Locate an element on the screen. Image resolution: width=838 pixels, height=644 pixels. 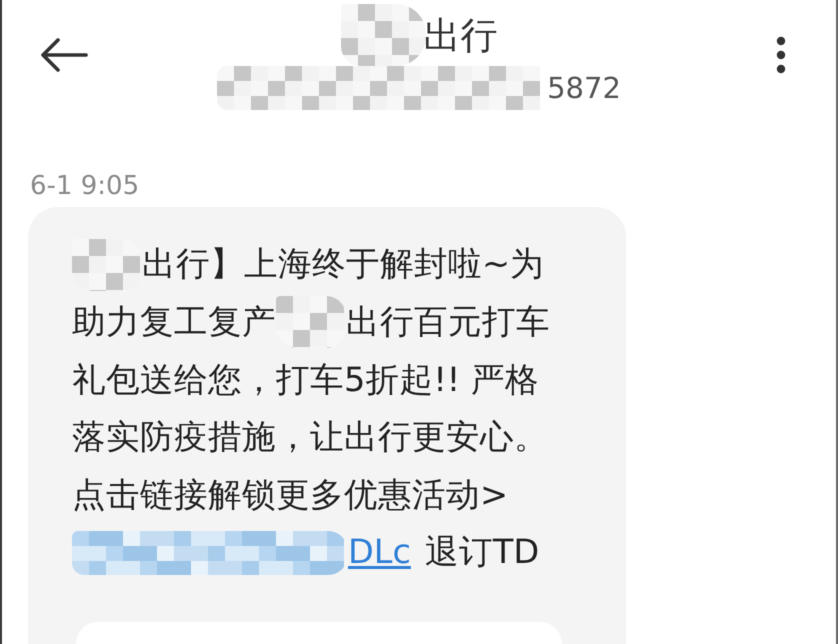
back-arrow-icon is located at coordinates (64, 55).